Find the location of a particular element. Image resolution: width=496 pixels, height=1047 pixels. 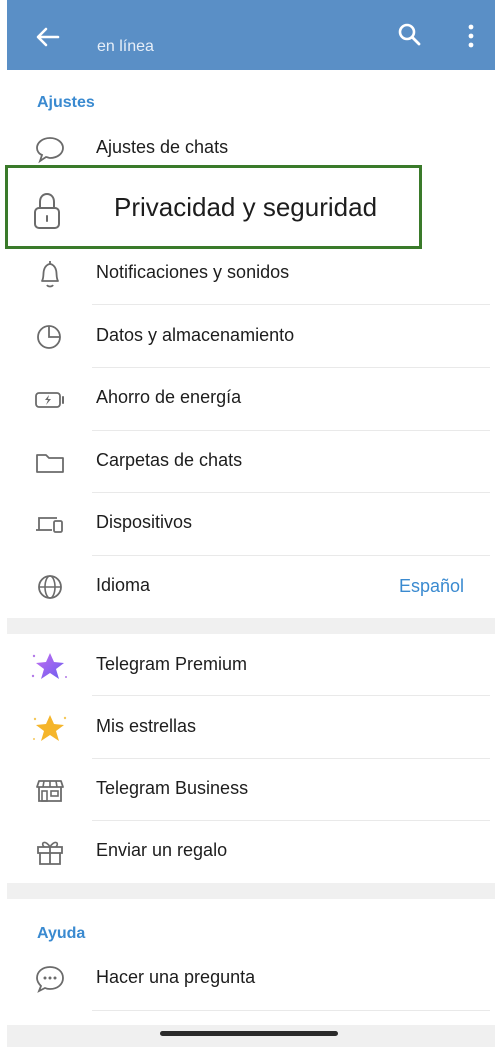

settings-item-label: Telegram Business is located at coordinates (172, 788).